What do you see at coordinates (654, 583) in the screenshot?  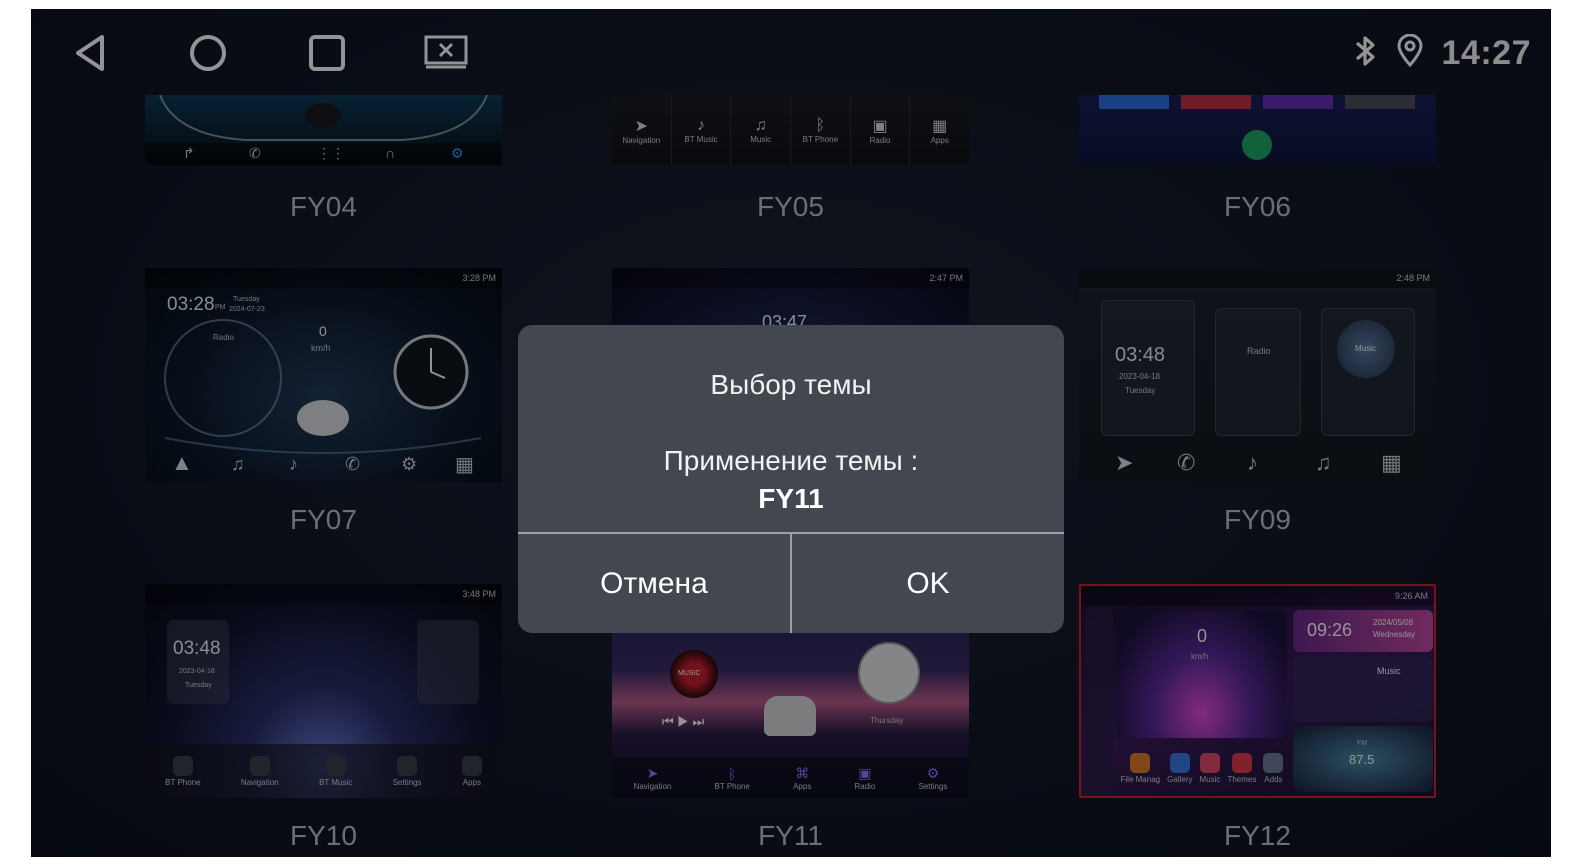 I see `cancel-button: Отмена` at bounding box center [654, 583].